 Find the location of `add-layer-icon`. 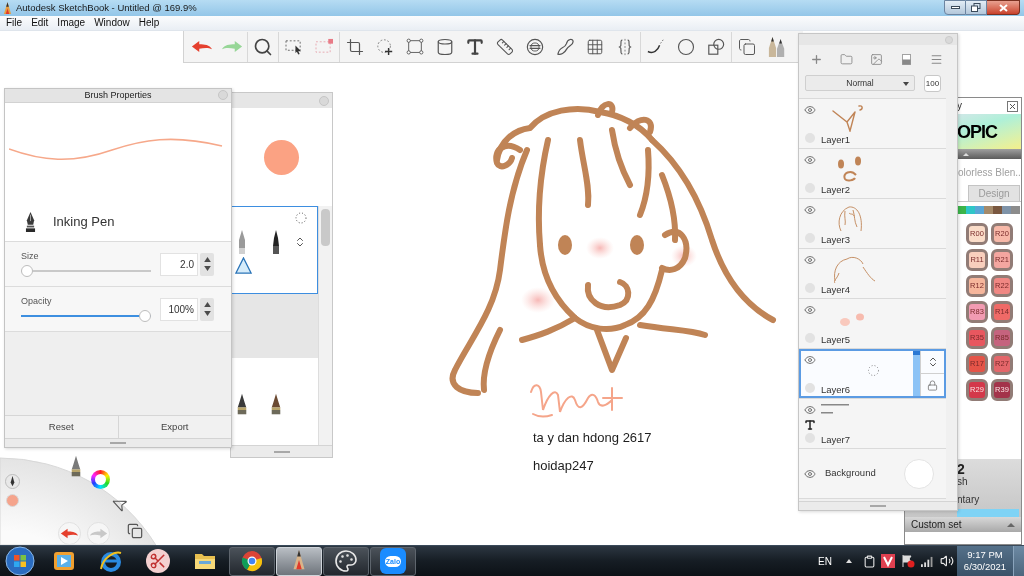

add-layer-icon is located at coordinates (816, 59).